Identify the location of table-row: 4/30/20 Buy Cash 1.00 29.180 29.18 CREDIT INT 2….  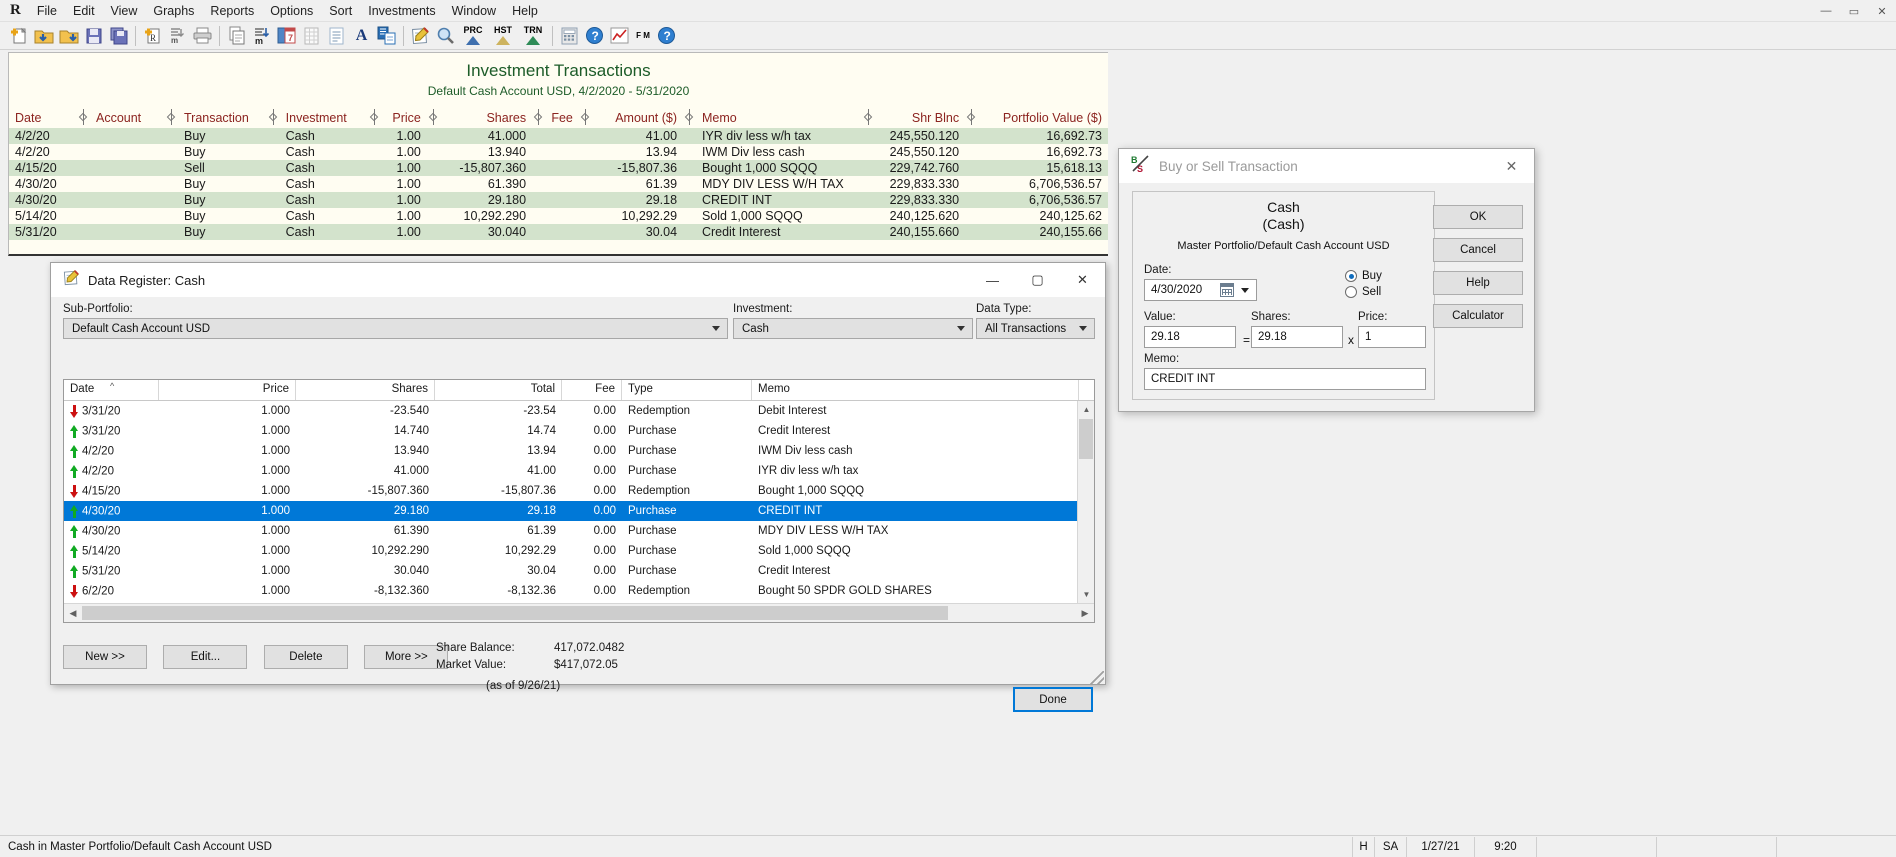
(558, 200).